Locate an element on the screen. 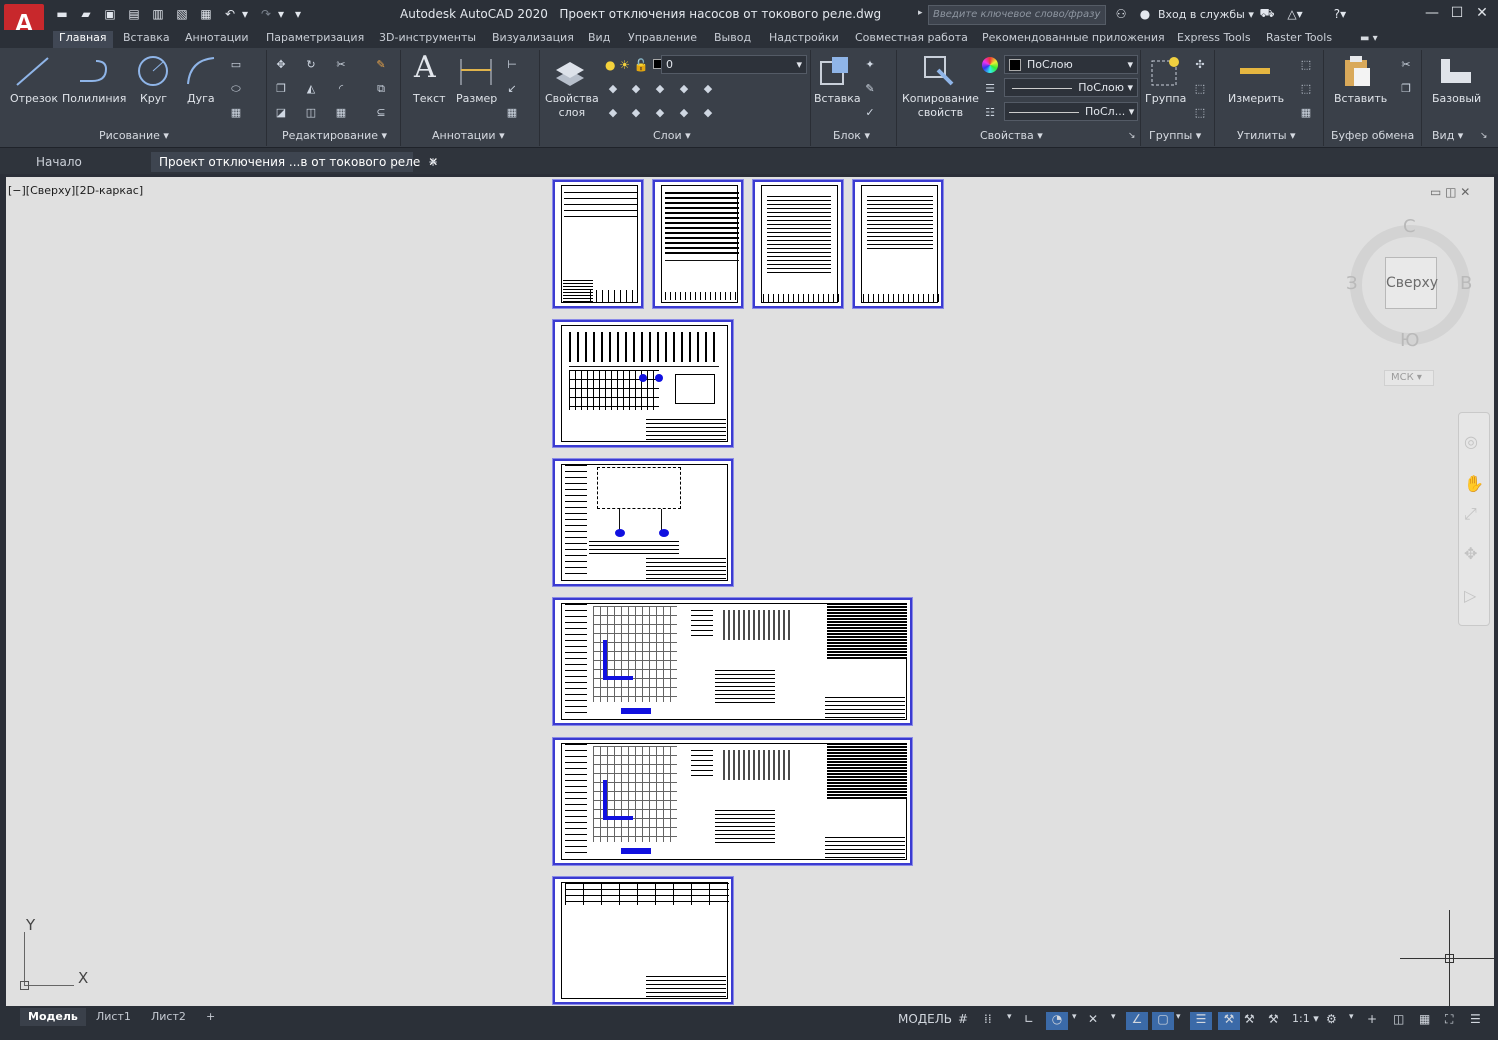 The image size is (1498, 1040). layout-tab-sheet1: Лист1 is located at coordinates (113, 1017).